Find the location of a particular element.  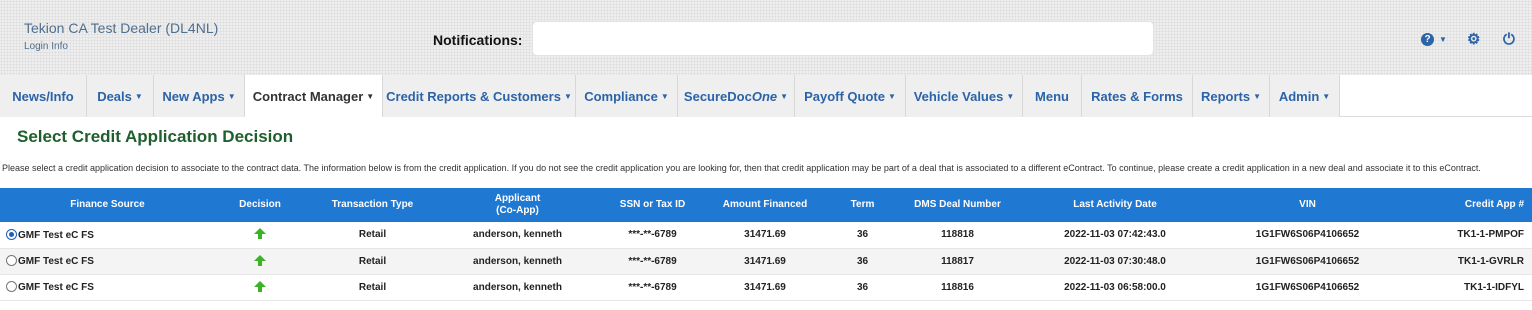

tab-label: News/Info is located at coordinates (43, 96).